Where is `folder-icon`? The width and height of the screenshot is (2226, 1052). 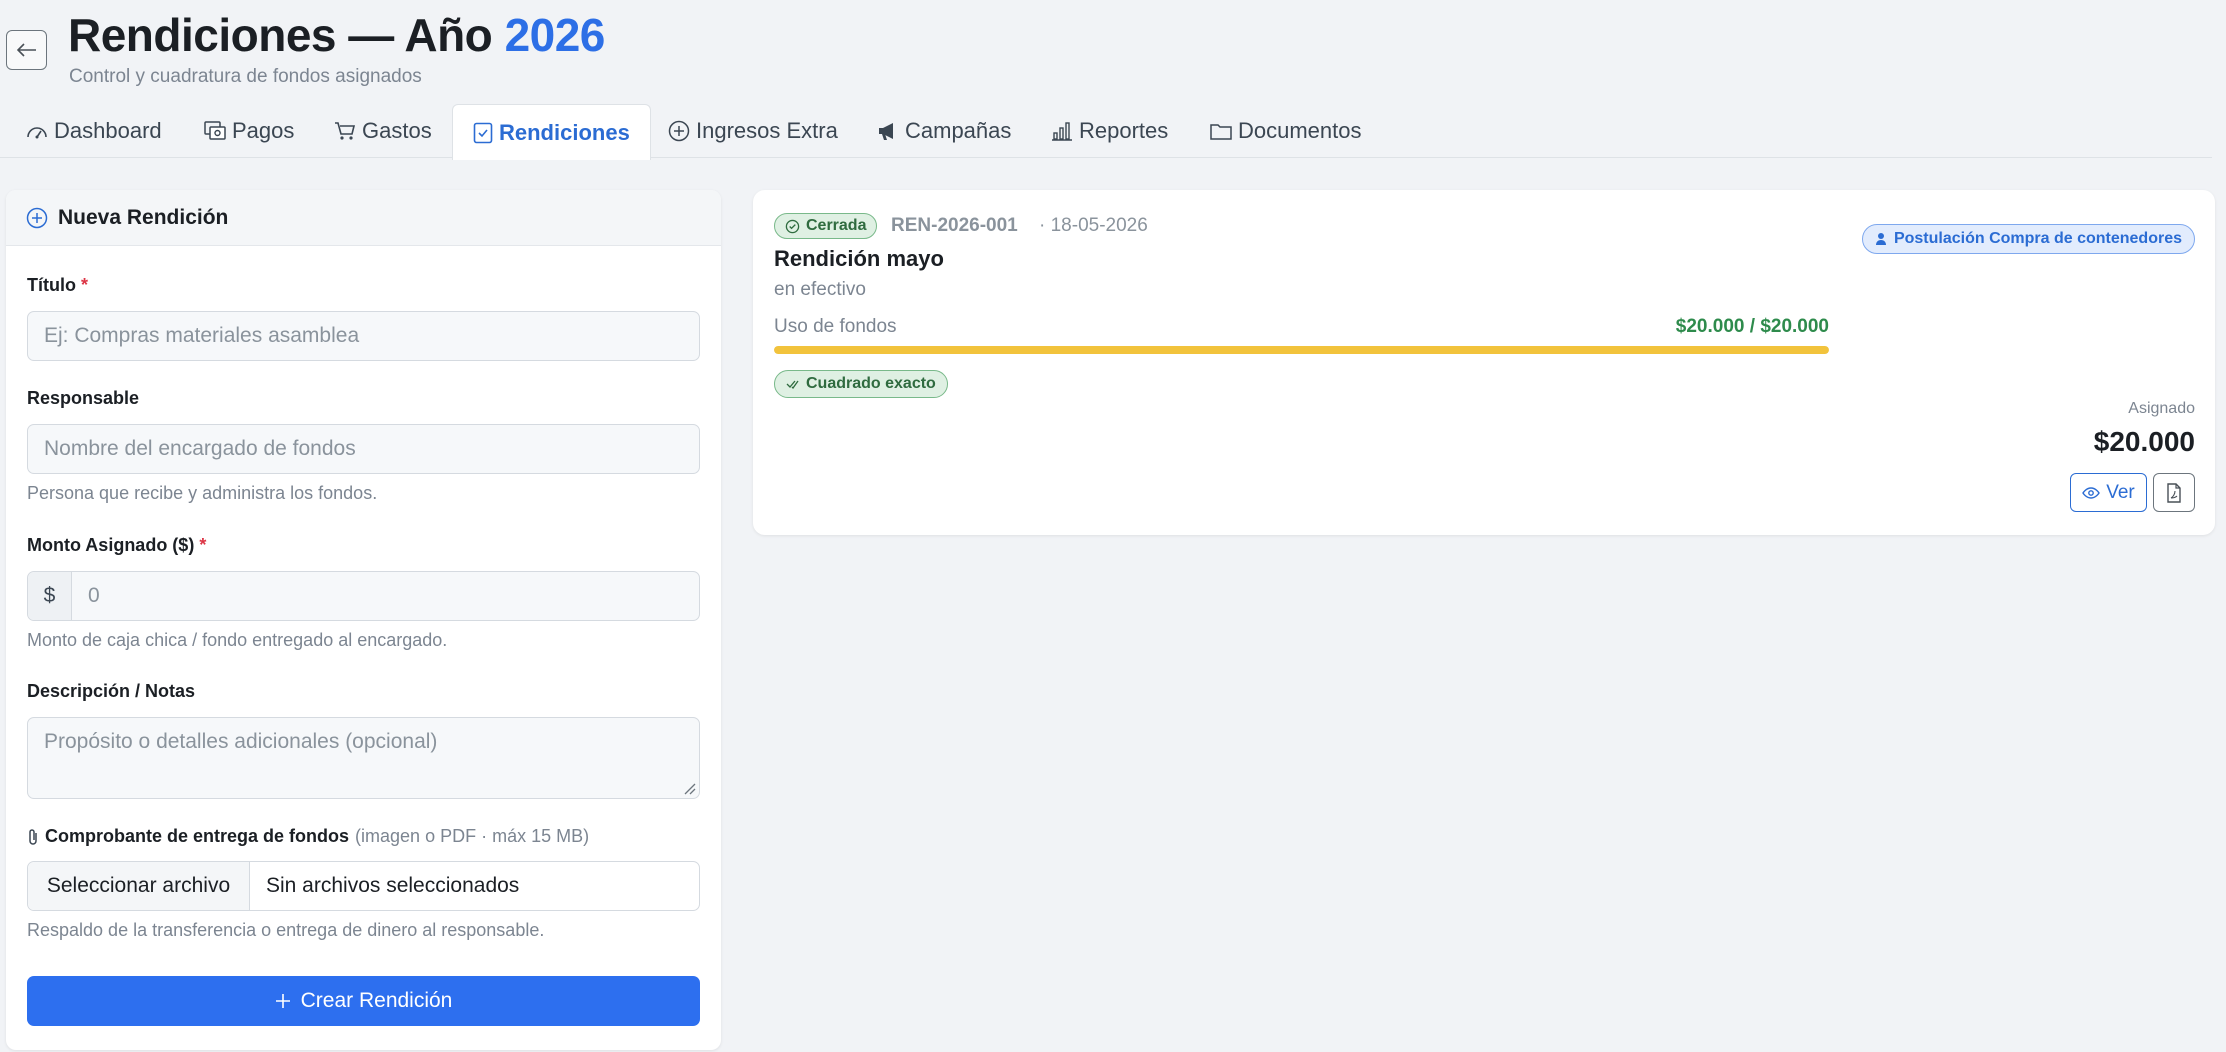
folder-icon is located at coordinates (1221, 132).